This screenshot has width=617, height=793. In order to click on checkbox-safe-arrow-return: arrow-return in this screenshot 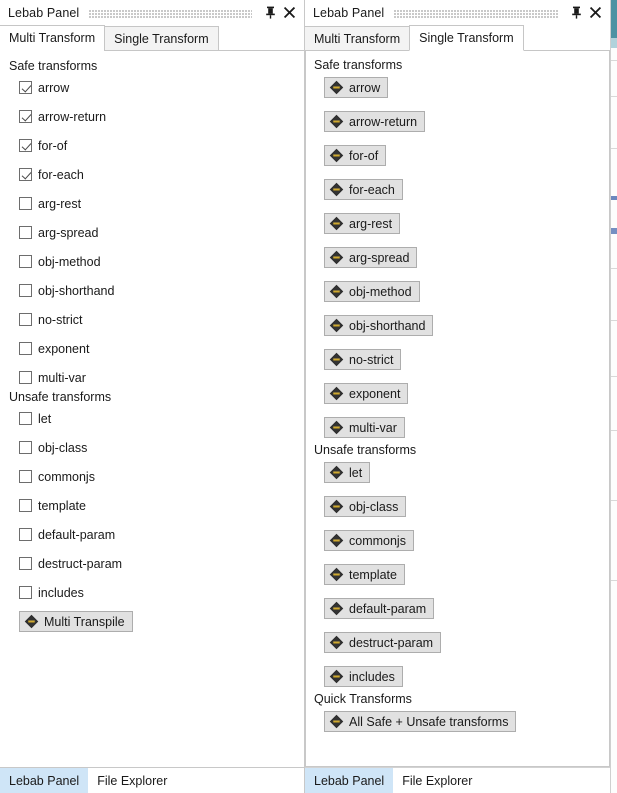, I will do `click(152, 116)`.